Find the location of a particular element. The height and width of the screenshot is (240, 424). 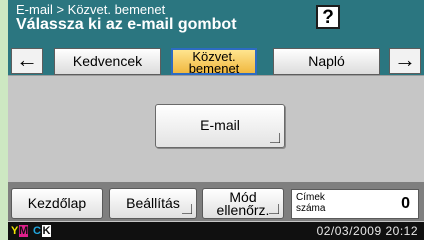

address-count-label-line2: száma is located at coordinates (311, 208).